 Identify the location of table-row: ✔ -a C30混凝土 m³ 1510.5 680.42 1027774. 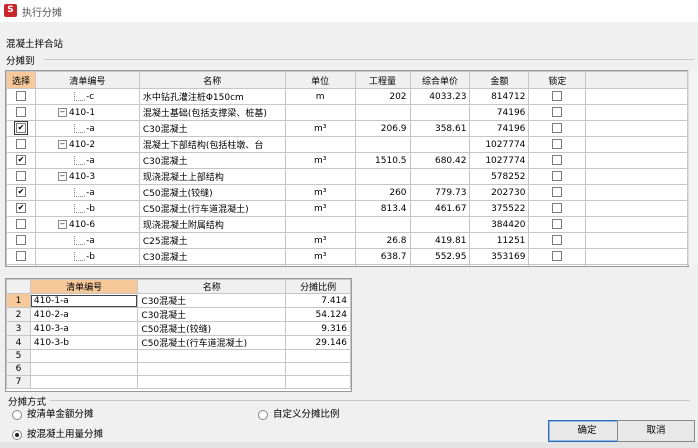
(347, 160).